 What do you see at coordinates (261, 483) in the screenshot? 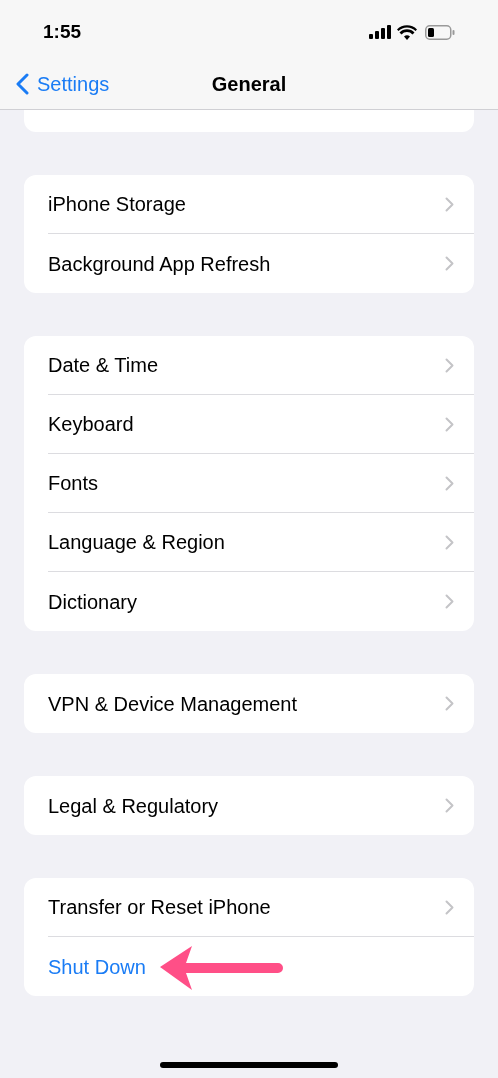
I see `settings-row: Fonts` at bounding box center [261, 483].